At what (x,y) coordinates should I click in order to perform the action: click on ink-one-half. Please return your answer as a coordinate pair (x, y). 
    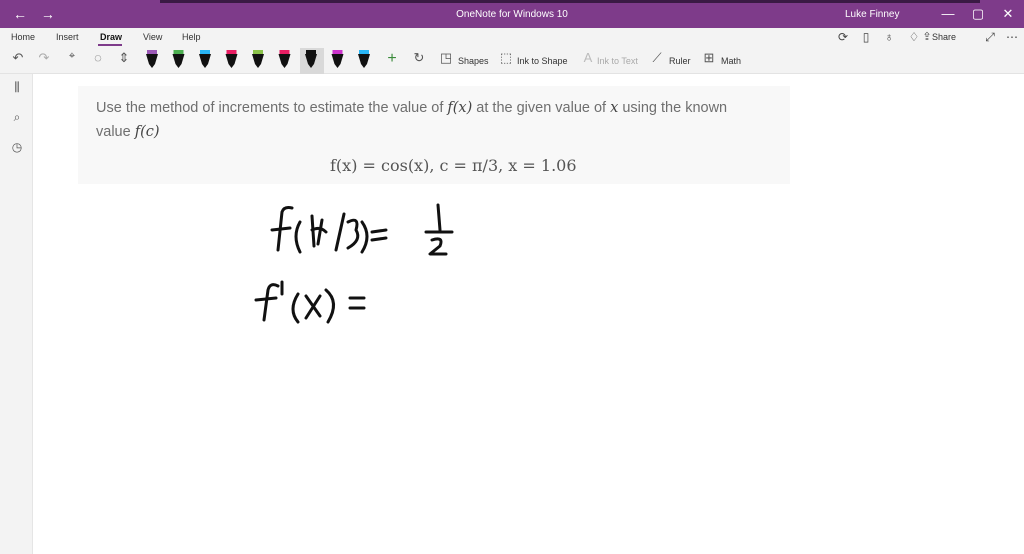
    Looking at the image, I should click on (439, 229).